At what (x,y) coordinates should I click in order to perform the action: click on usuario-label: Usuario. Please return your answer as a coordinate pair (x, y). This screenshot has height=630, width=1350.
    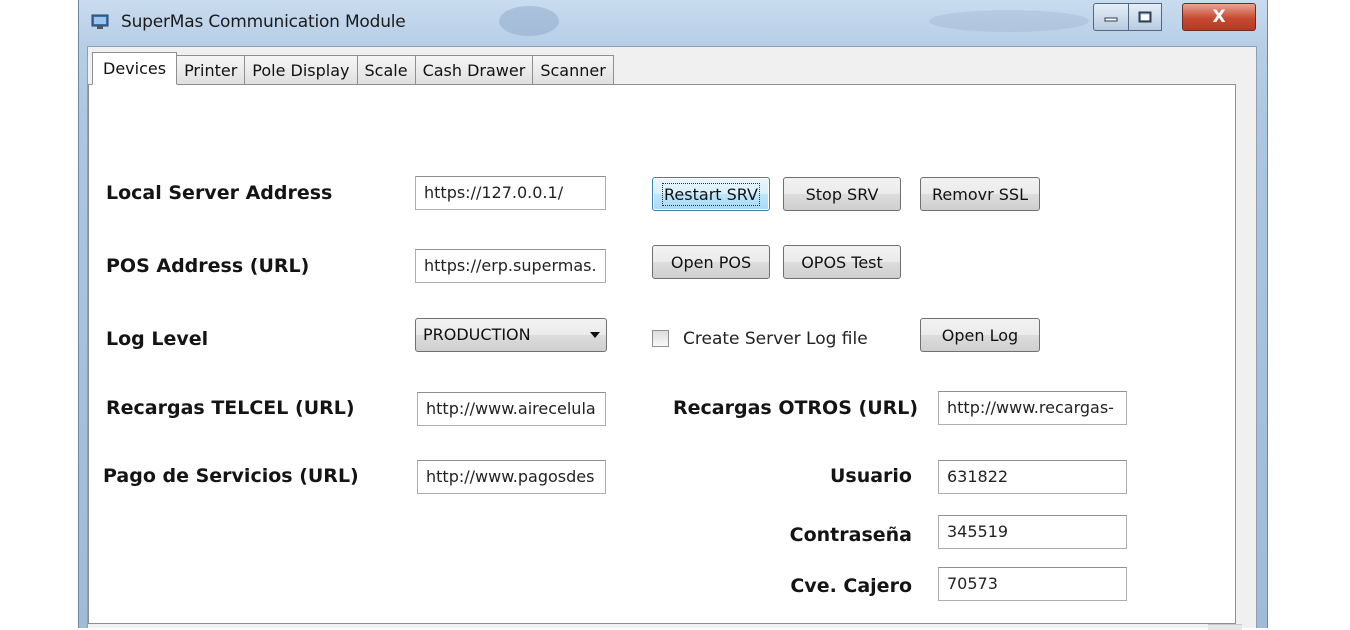
    Looking at the image, I should click on (870, 476).